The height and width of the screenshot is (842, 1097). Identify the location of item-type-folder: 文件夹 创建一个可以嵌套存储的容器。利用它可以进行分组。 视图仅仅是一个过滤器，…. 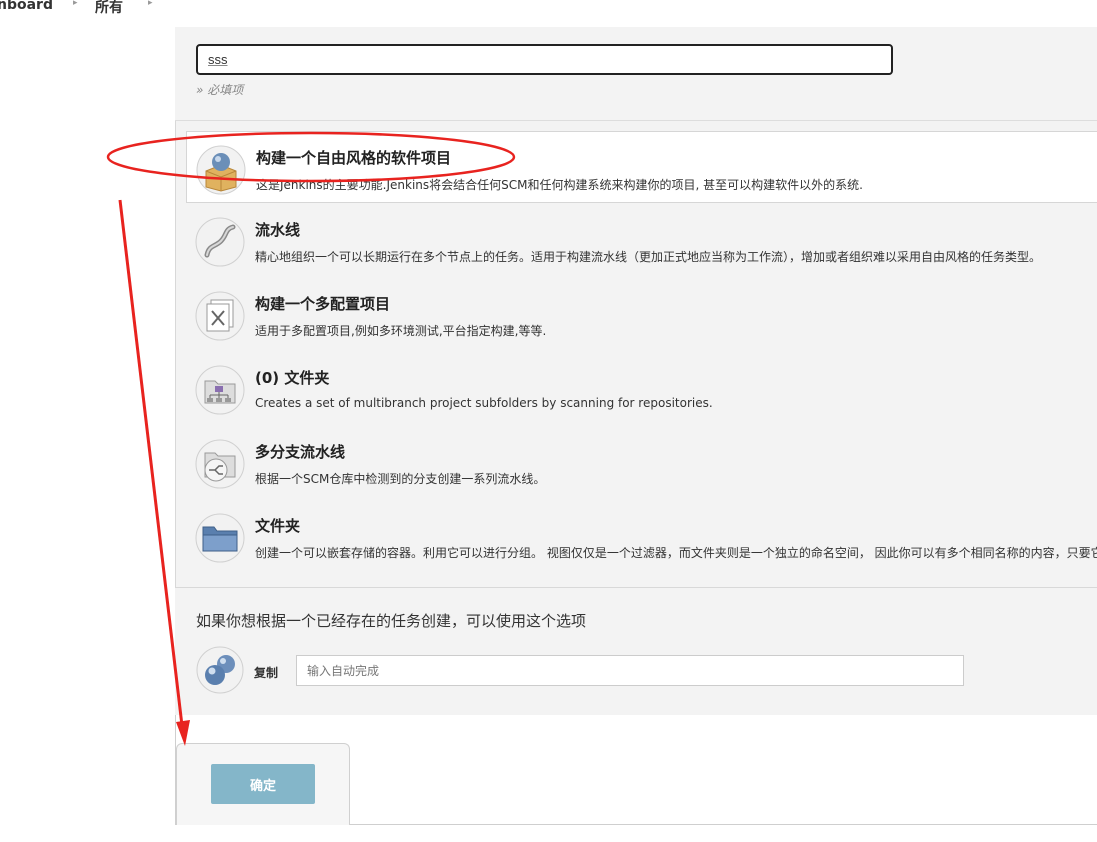
(641, 536).